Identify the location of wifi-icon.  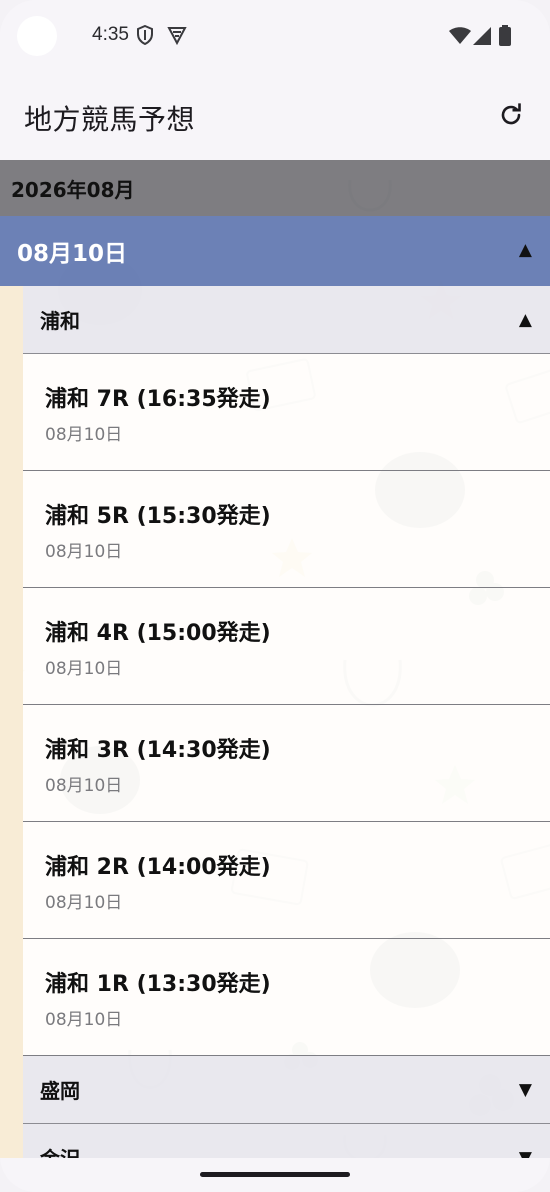
(460, 38).